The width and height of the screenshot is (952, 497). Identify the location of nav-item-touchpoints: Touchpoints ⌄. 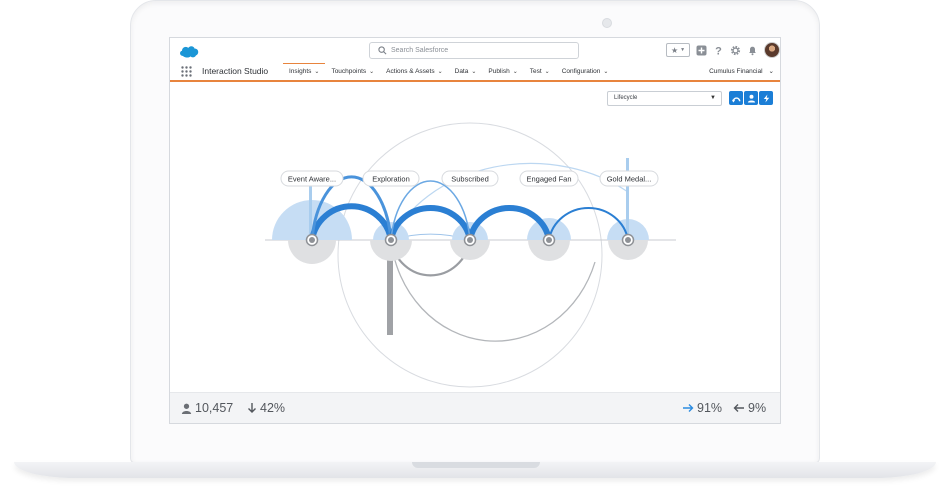
(352, 71).